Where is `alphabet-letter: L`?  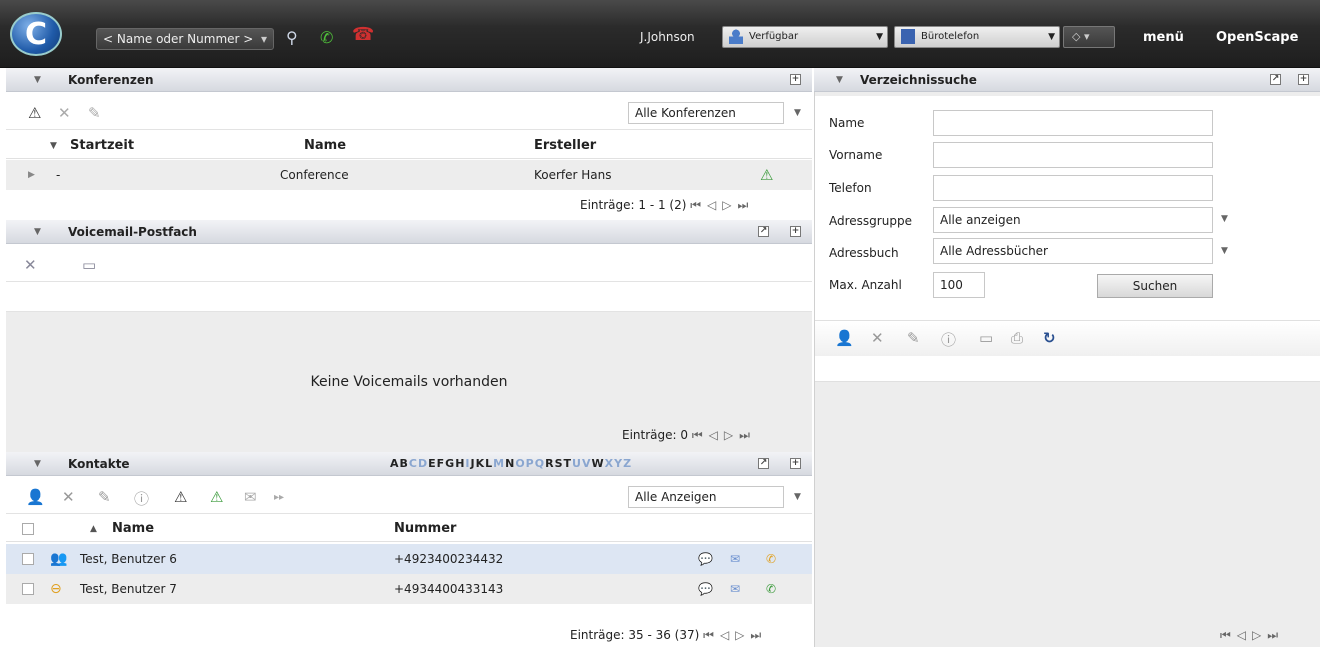 alphabet-letter: L is located at coordinates (489, 463).